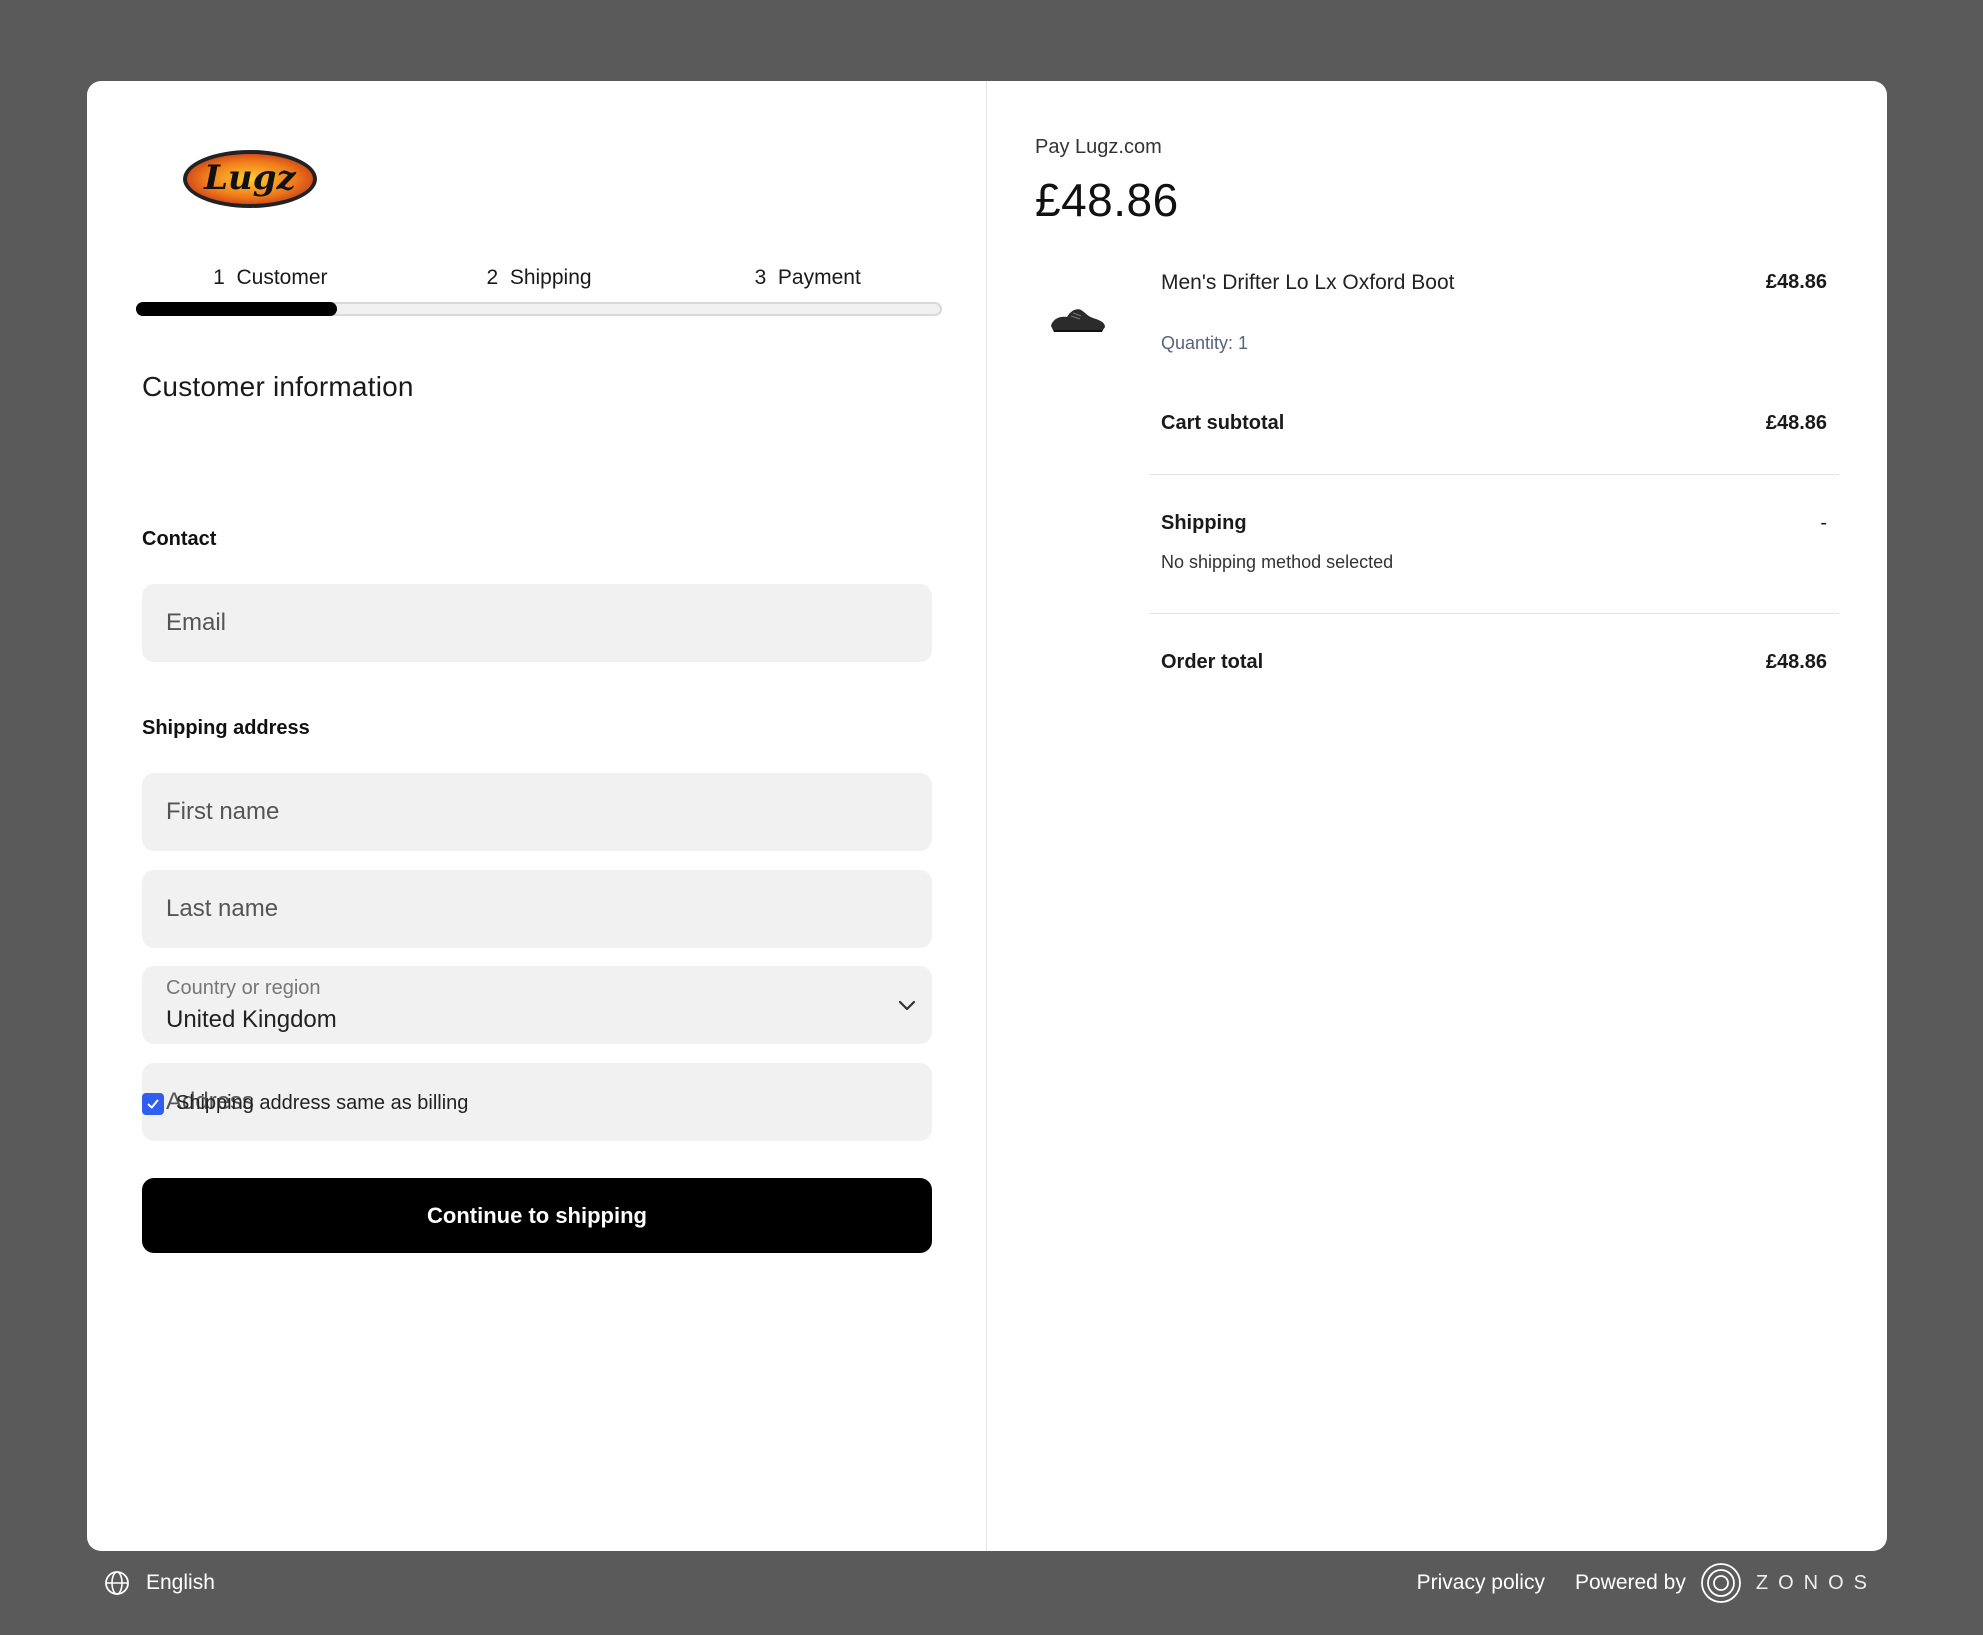 The image size is (1983, 1635). I want to click on total-value: £48.86, so click(1796, 662).